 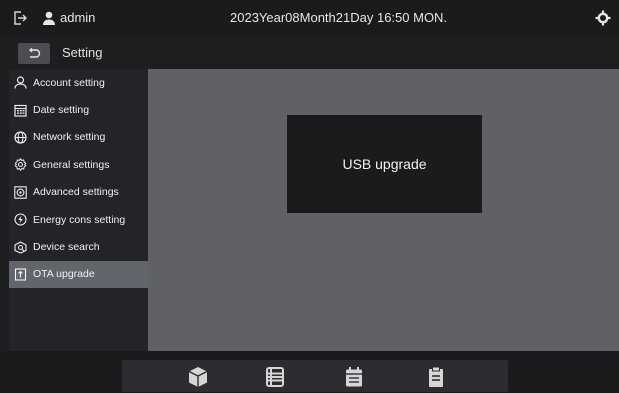 I want to click on sidebar-item-energy-cons-setting: Energy cons setting, so click(x=78, y=219).